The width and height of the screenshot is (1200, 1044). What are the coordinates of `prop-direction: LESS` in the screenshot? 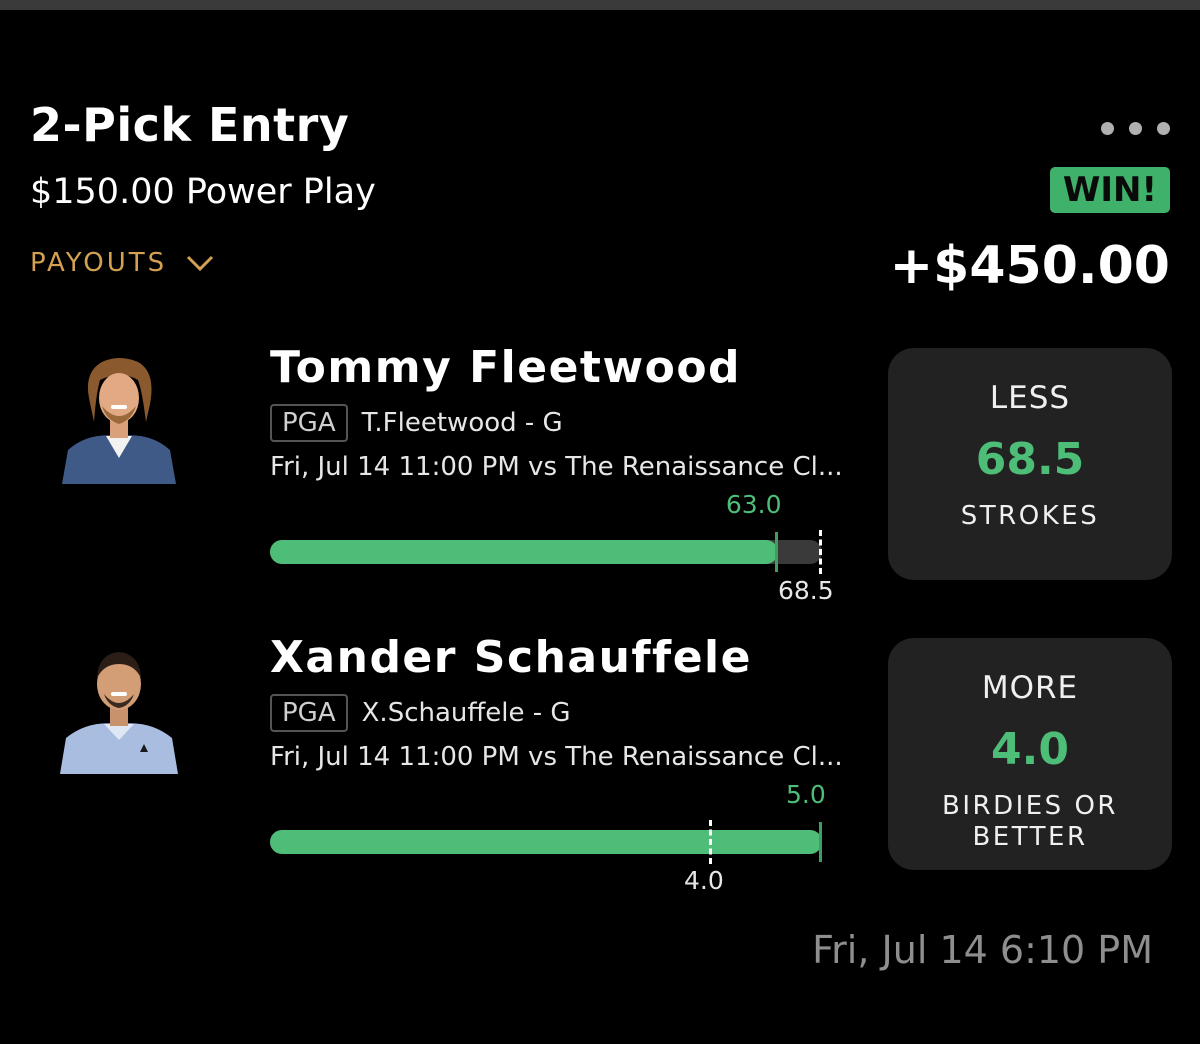 It's located at (1030, 398).